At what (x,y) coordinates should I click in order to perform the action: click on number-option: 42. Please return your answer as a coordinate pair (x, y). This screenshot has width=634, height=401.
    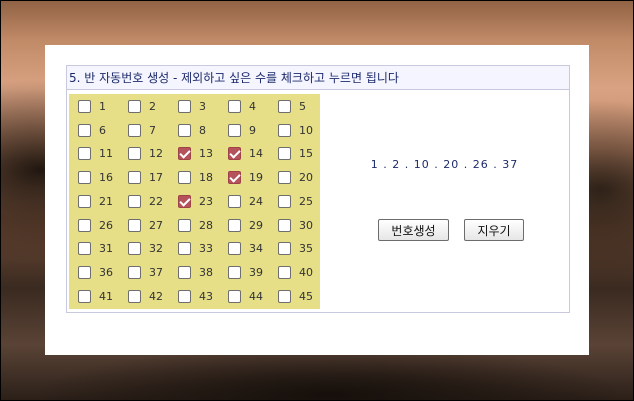
    Looking at the image, I should click on (144, 297).